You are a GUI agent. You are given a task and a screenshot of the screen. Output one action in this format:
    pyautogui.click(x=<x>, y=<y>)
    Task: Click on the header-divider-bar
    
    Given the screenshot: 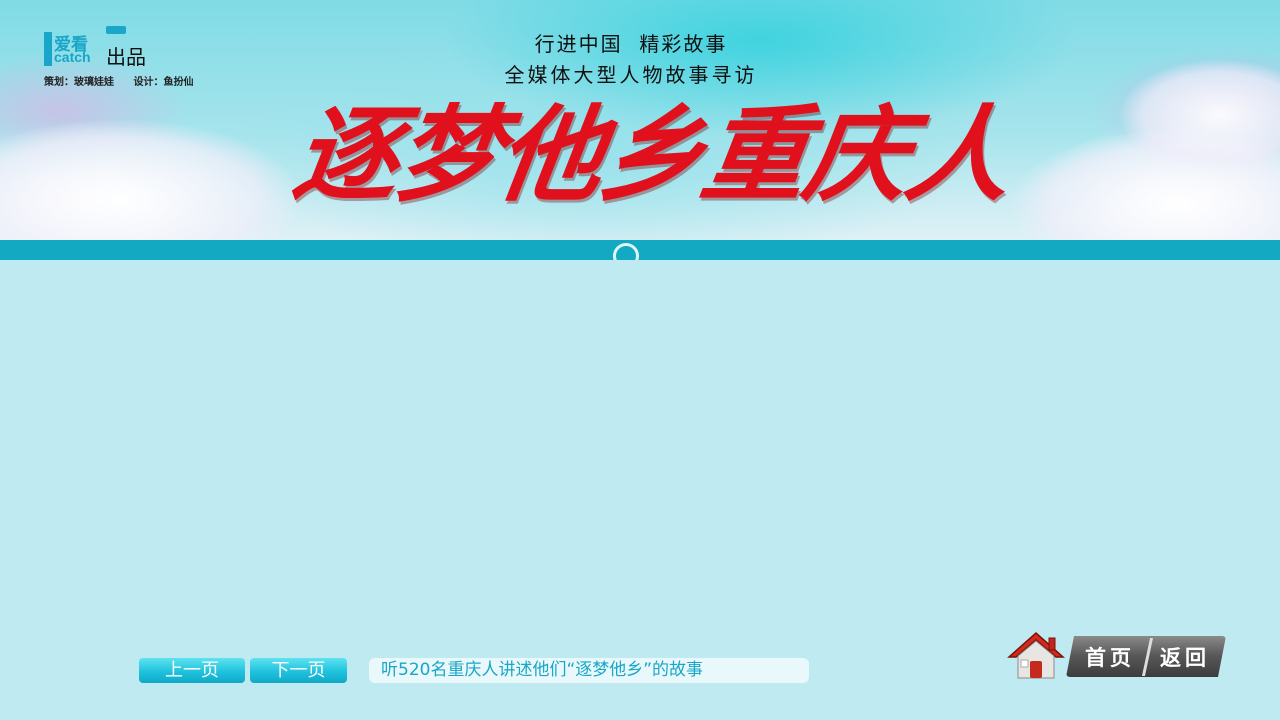 What is the action you would take?
    pyautogui.click(x=640, y=250)
    